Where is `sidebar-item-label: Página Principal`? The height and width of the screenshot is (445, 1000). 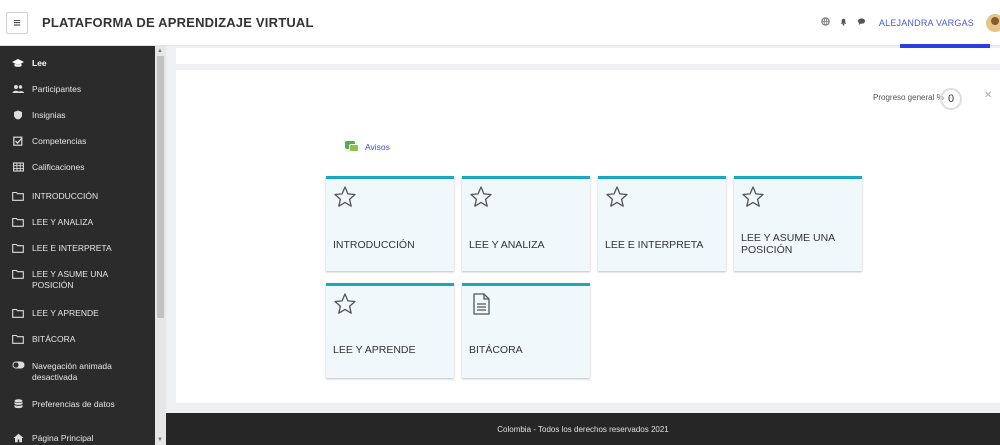
sidebar-item-label: Página Principal is located at coordinates (63, 438).